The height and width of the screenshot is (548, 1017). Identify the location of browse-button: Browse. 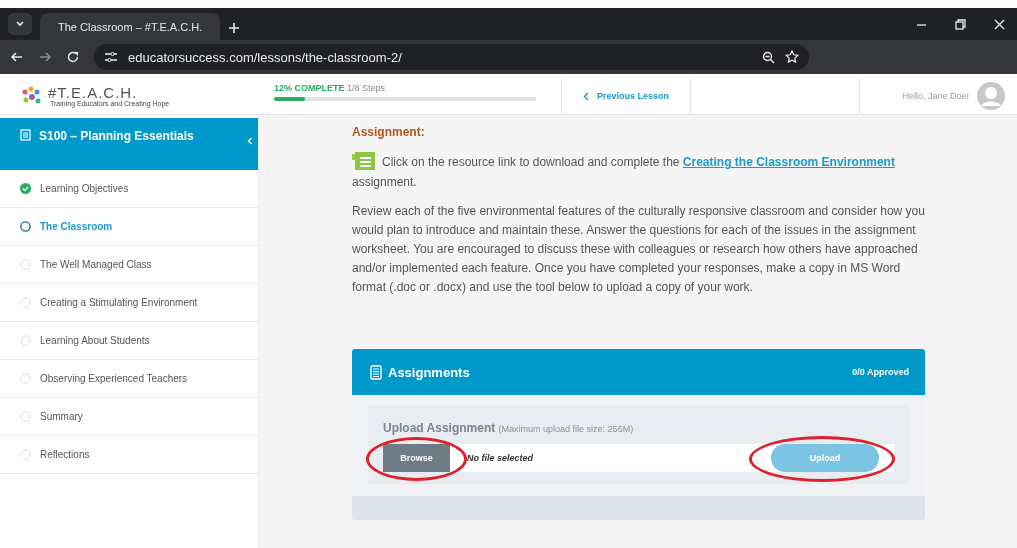
(416, 458).